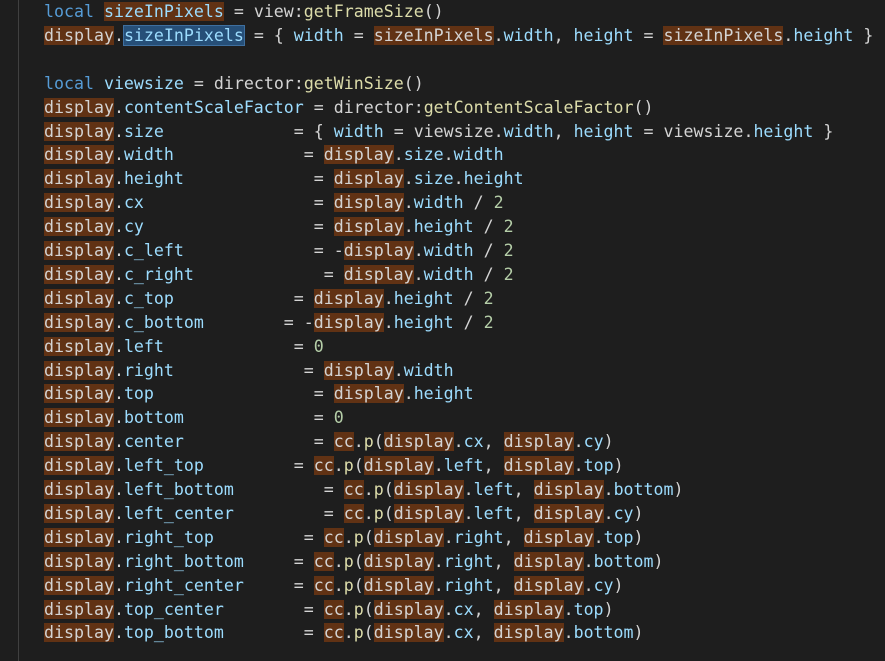 The image size is (885, 661). Describe the element at coordinates (269, 299) in the screenshot. I see `code-line: display.c_top = display.height / 2` at that location.